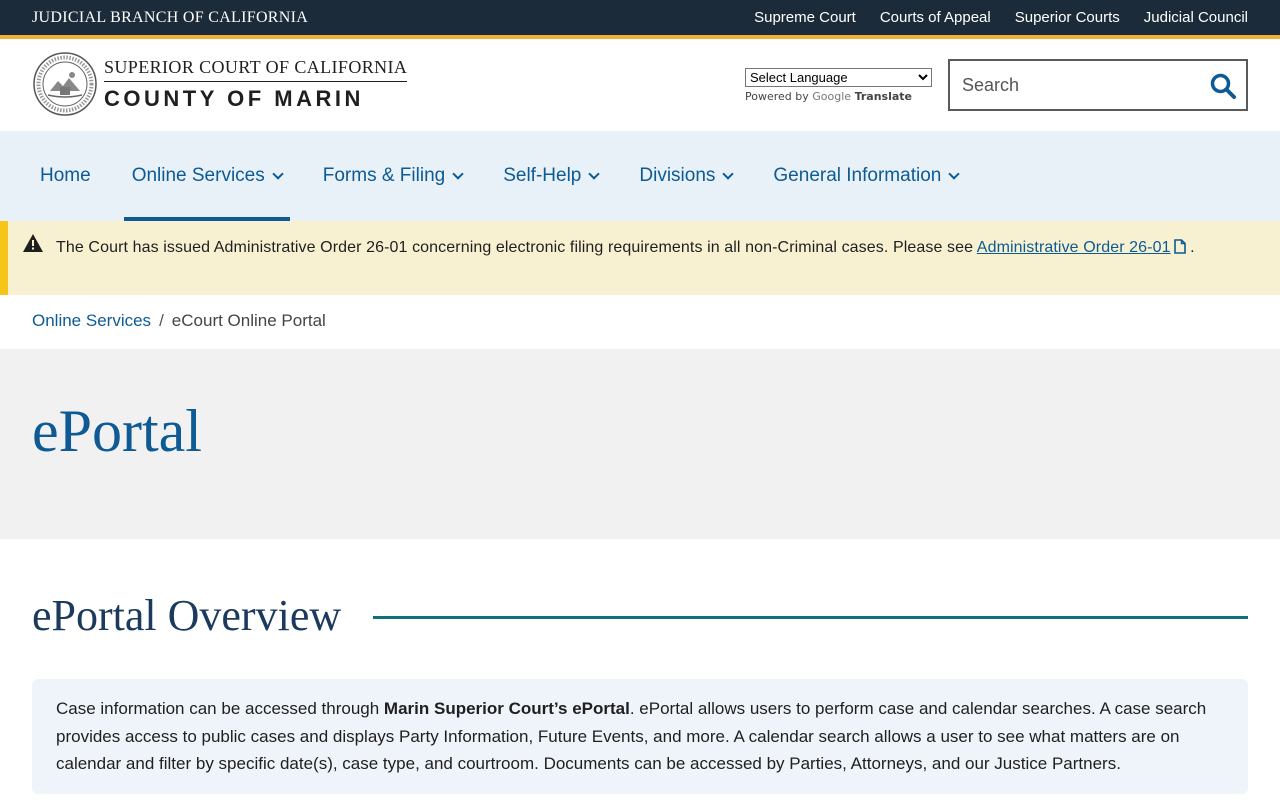 The image size is (1280, 800). What do you see at coordinates (33, 243) in the screenshot?
I see `warning-icon` at bounding box center [33, 243].